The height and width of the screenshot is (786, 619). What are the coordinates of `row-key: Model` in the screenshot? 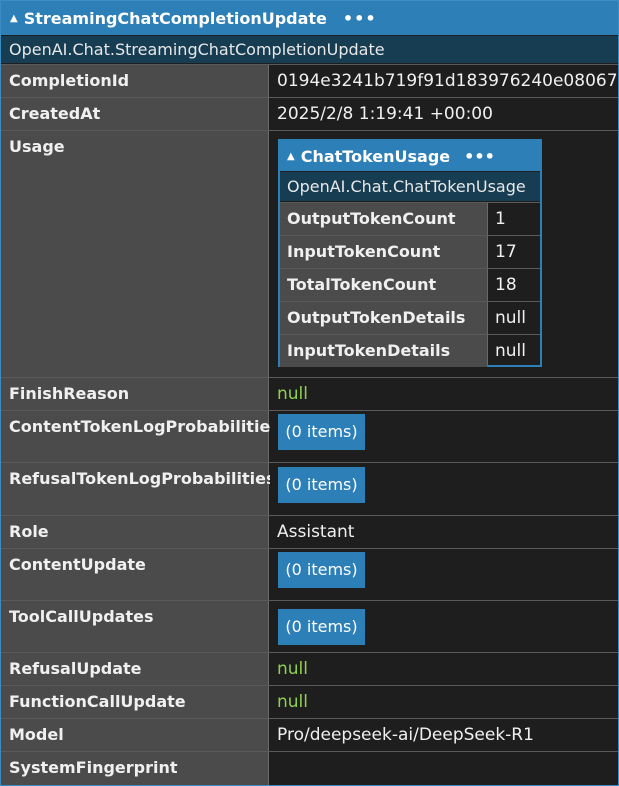 It's located at (135, 735).